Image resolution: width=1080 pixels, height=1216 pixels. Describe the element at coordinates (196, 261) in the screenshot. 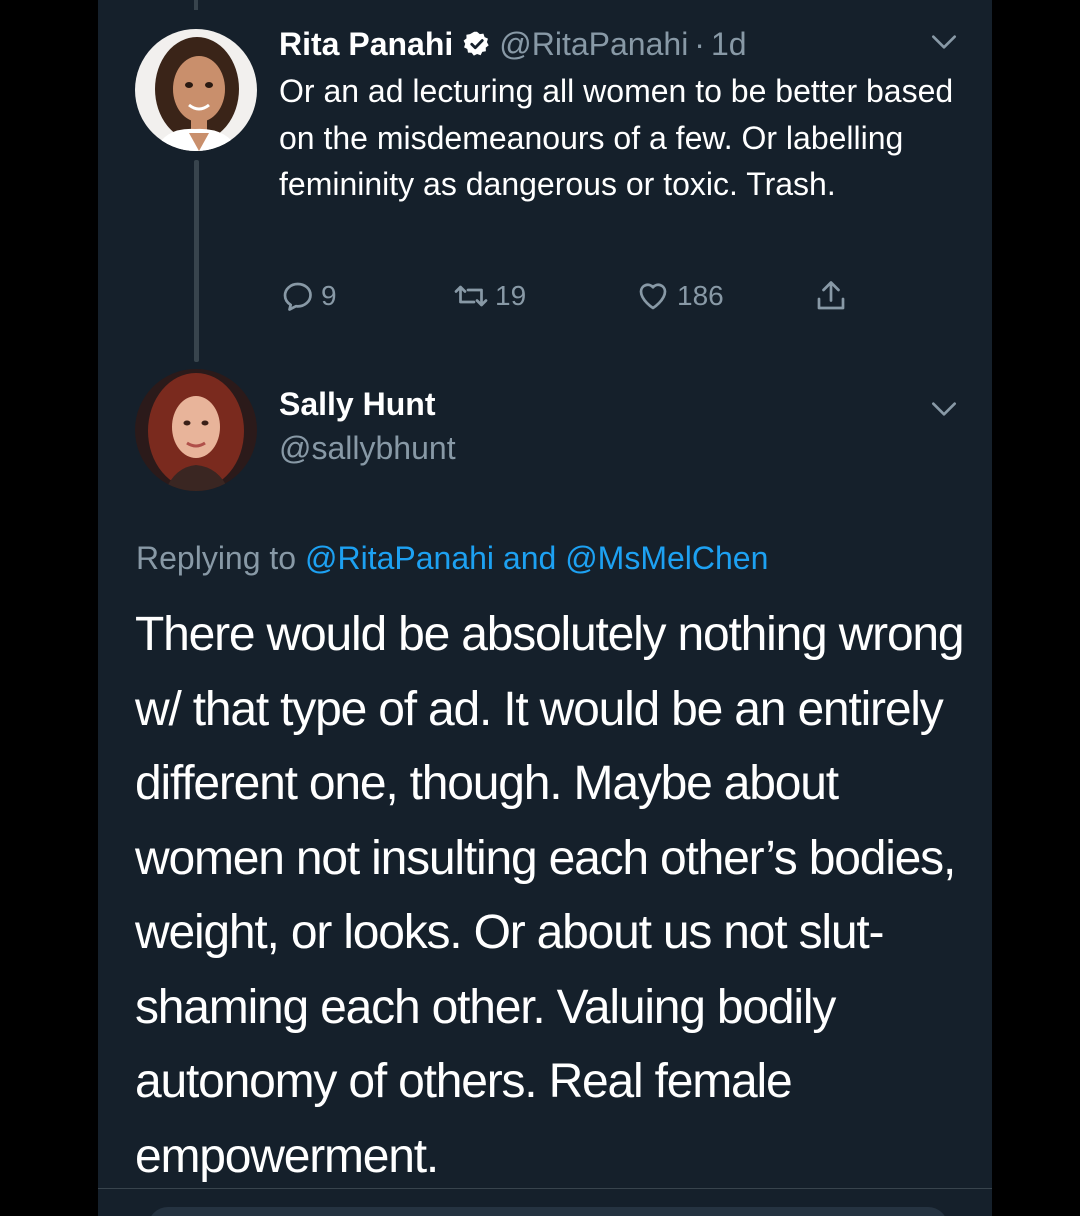

I see `thread-connector-line` at that location.